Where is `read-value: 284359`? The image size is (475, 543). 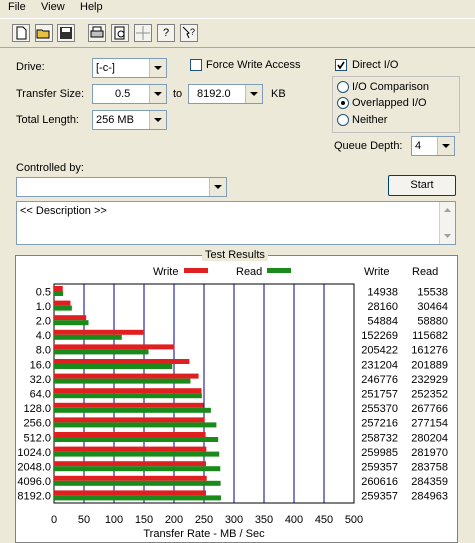
read-value: 284359 is located at coordinates (429, 482).